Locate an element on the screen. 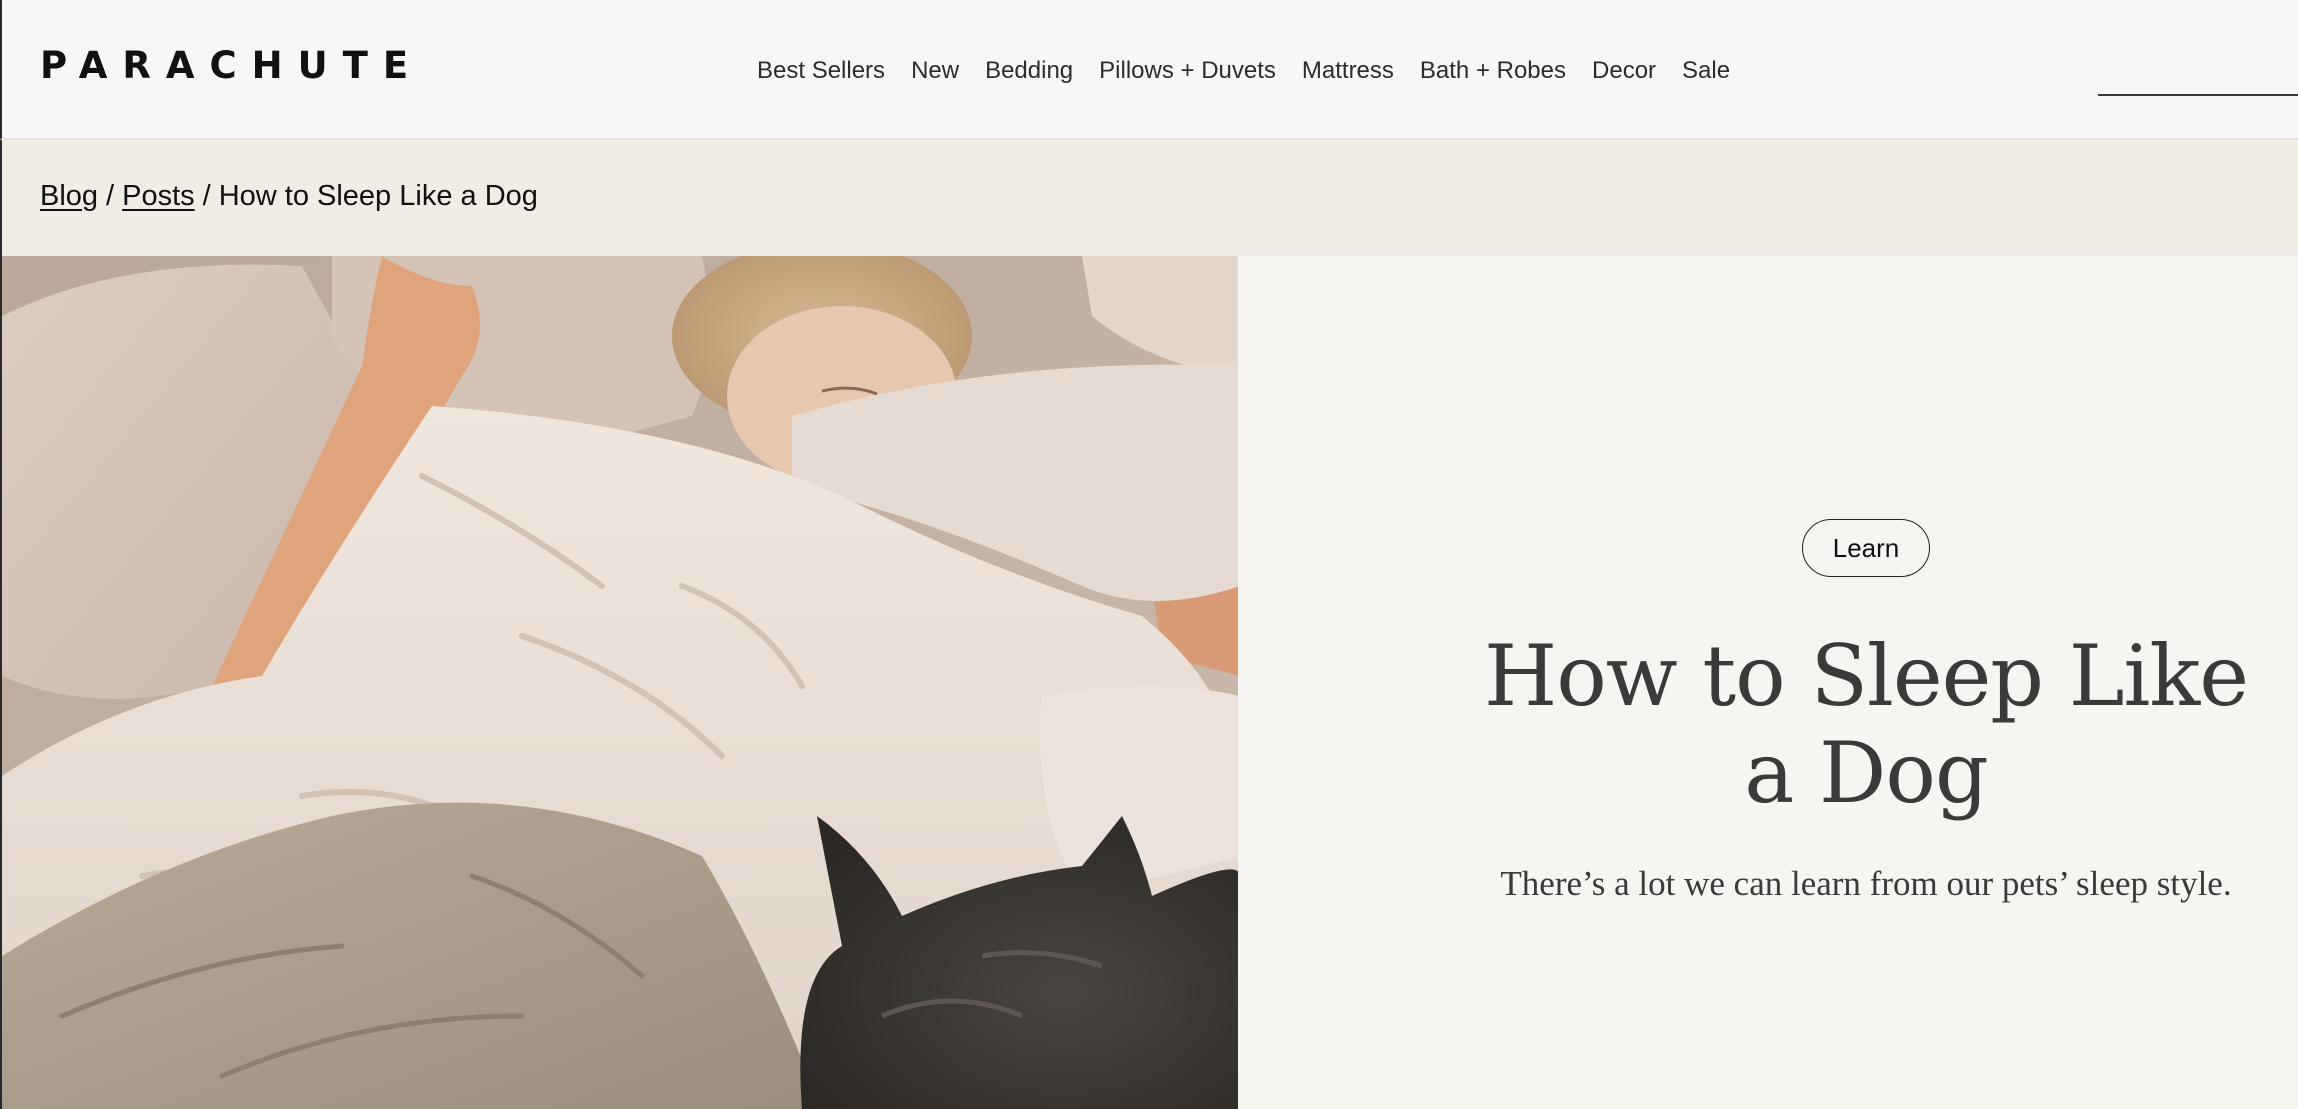 The height and width of the screenshot is (1109, 2298). nav-item-sale: Sale is located at coordinates (1706, 71).